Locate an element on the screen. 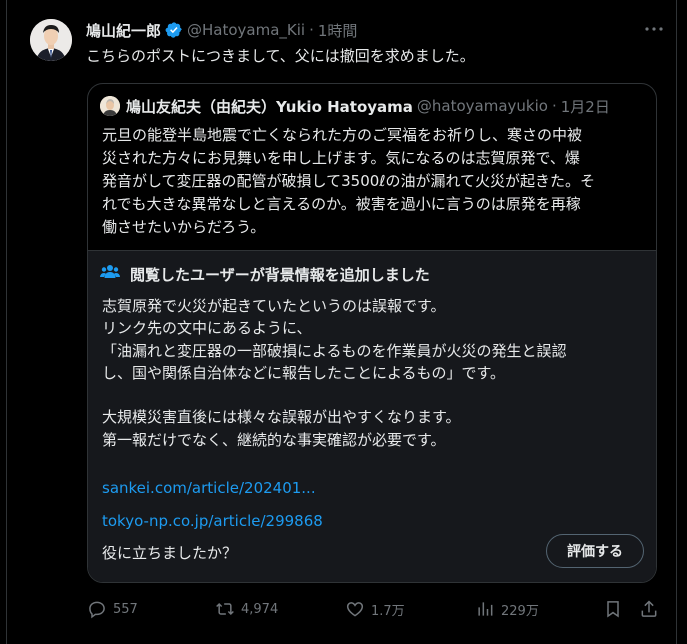  quoted-text-line: れでも大きな異常なしと言えるのか。被害を過小に言うのは原発を再稼 is located at coordinates (341, 204).